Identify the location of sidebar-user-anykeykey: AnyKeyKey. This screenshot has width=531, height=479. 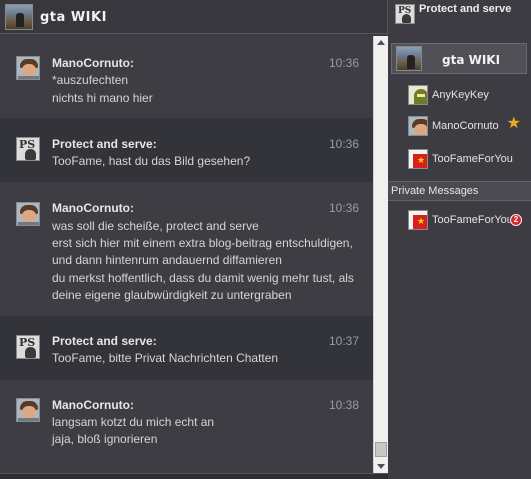
(459, 95).